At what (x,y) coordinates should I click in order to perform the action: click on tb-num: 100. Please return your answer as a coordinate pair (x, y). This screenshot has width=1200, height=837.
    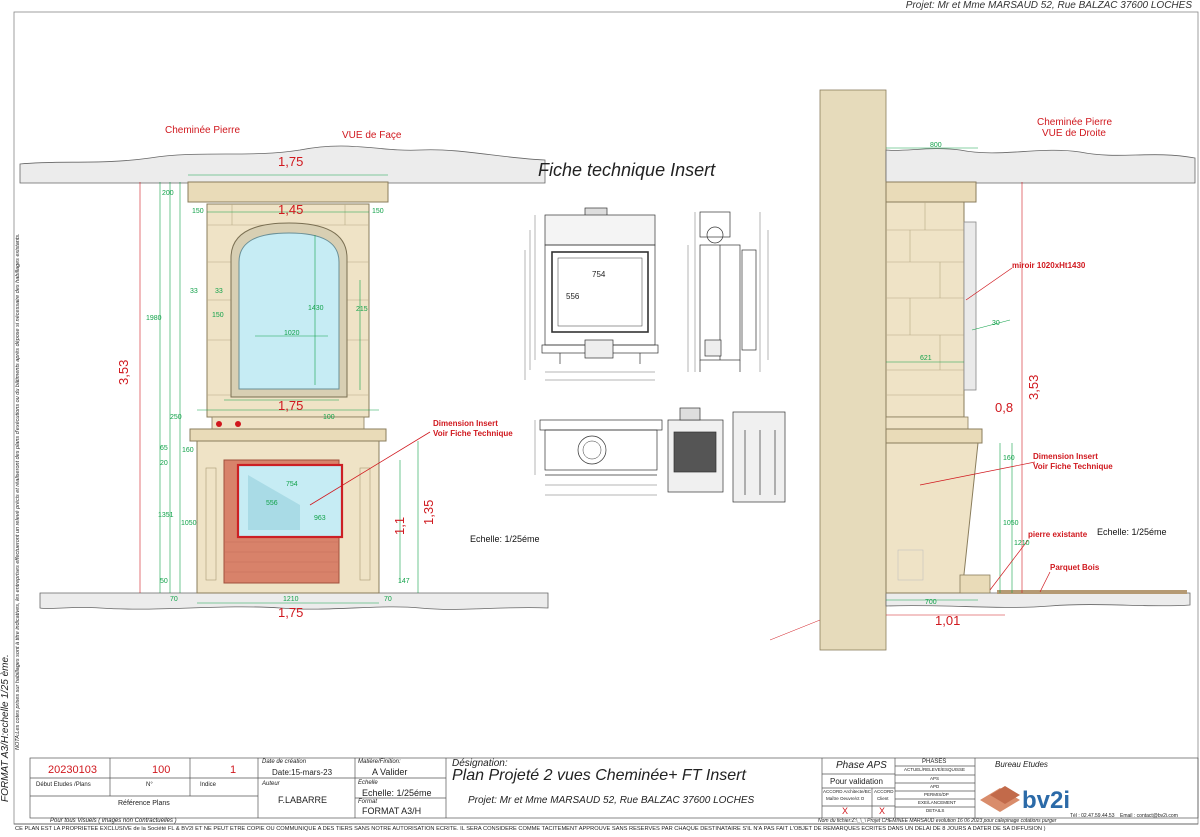
    Looking at the image, I should click on (161, 770).